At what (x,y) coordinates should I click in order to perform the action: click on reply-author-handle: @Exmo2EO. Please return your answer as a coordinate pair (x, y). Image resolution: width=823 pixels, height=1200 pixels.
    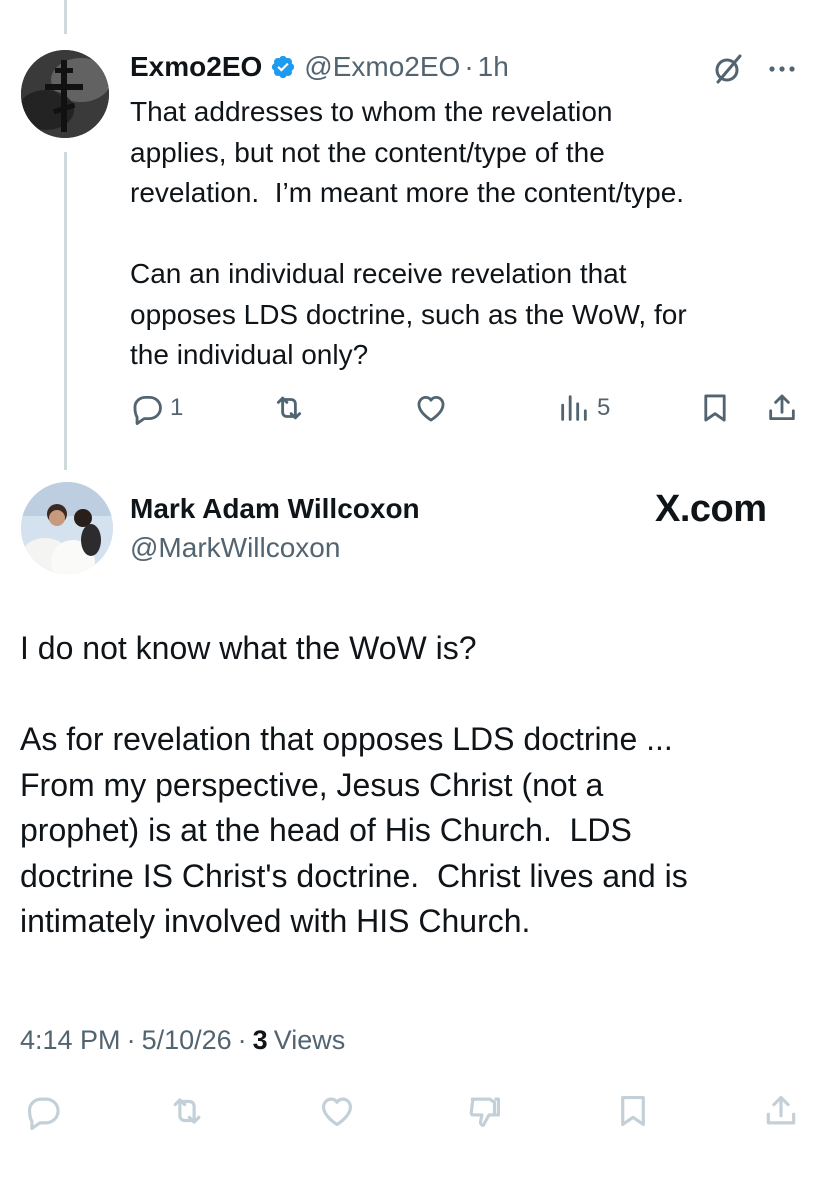
    Looking at the image, I should click on (382, 67).